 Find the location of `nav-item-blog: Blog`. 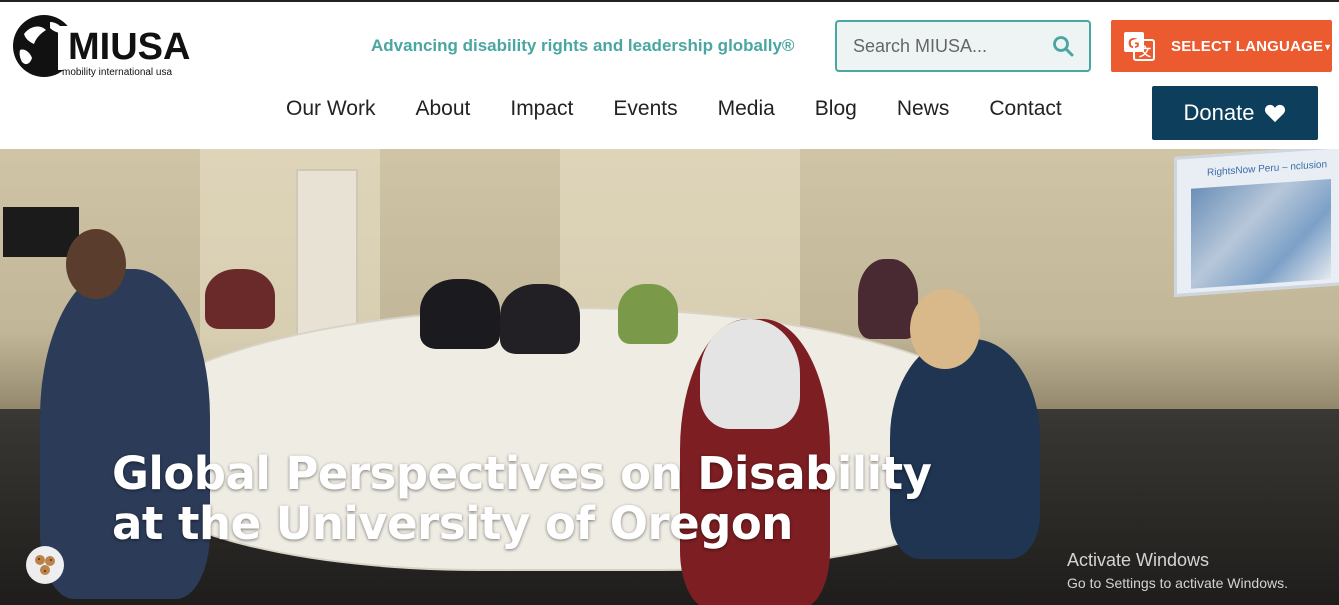

nav-item-blog: Blog is located at coordinates (836, 109).